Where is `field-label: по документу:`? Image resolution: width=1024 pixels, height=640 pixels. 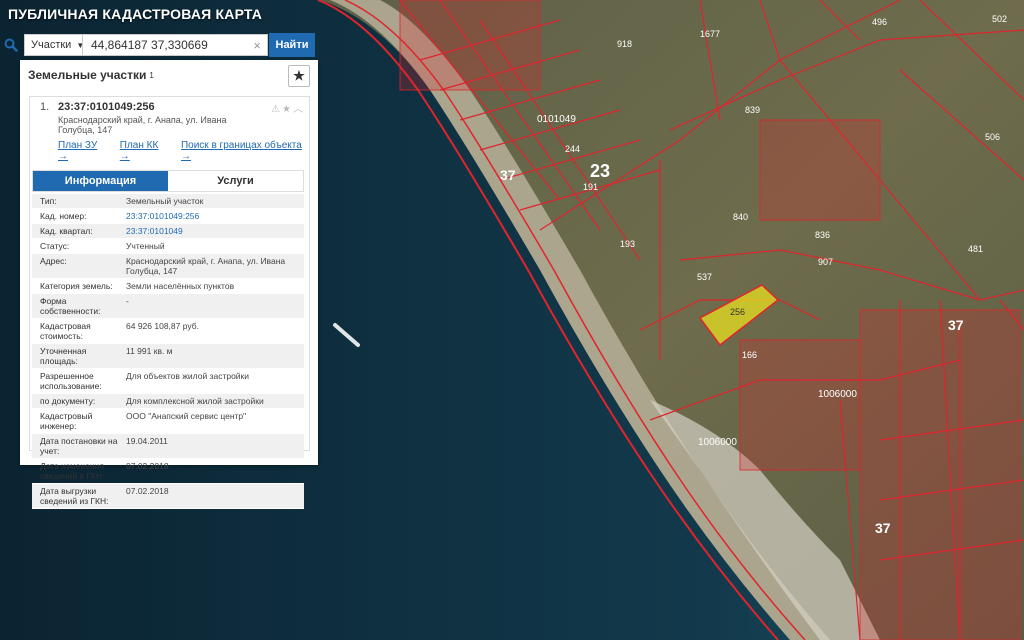
field-label: по документу: is located at coordinates (68, 401).